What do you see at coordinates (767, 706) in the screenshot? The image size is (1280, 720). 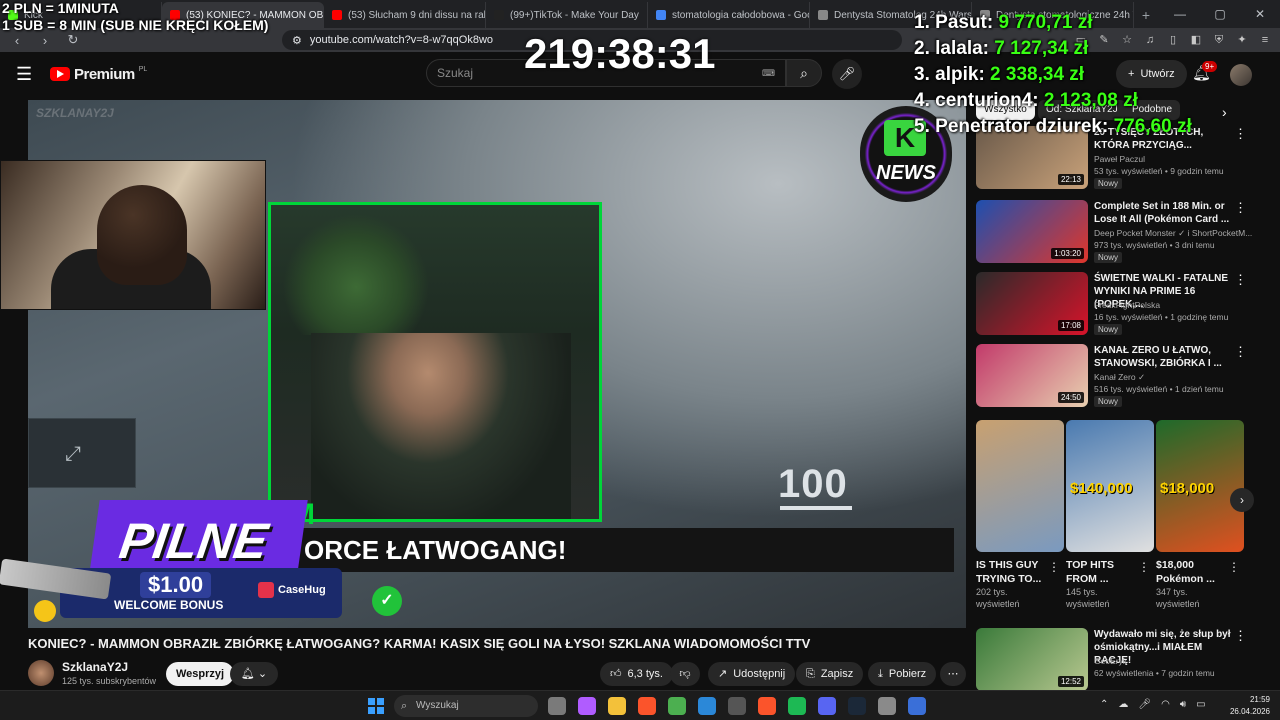 I see `brave-active-icon` at bounding box center [767, 706].